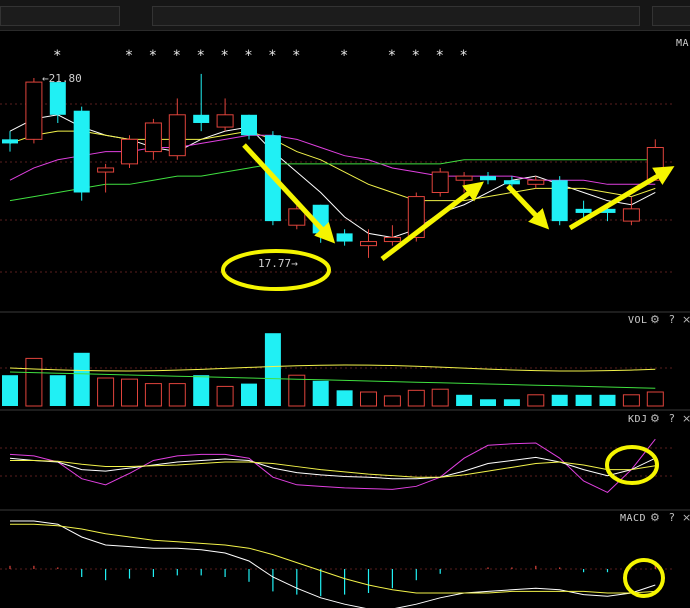 Image resolution: width=690 pixels, height=608 pixels. I want to click on vol-settings-icon: ⚙, so click(655, 319).